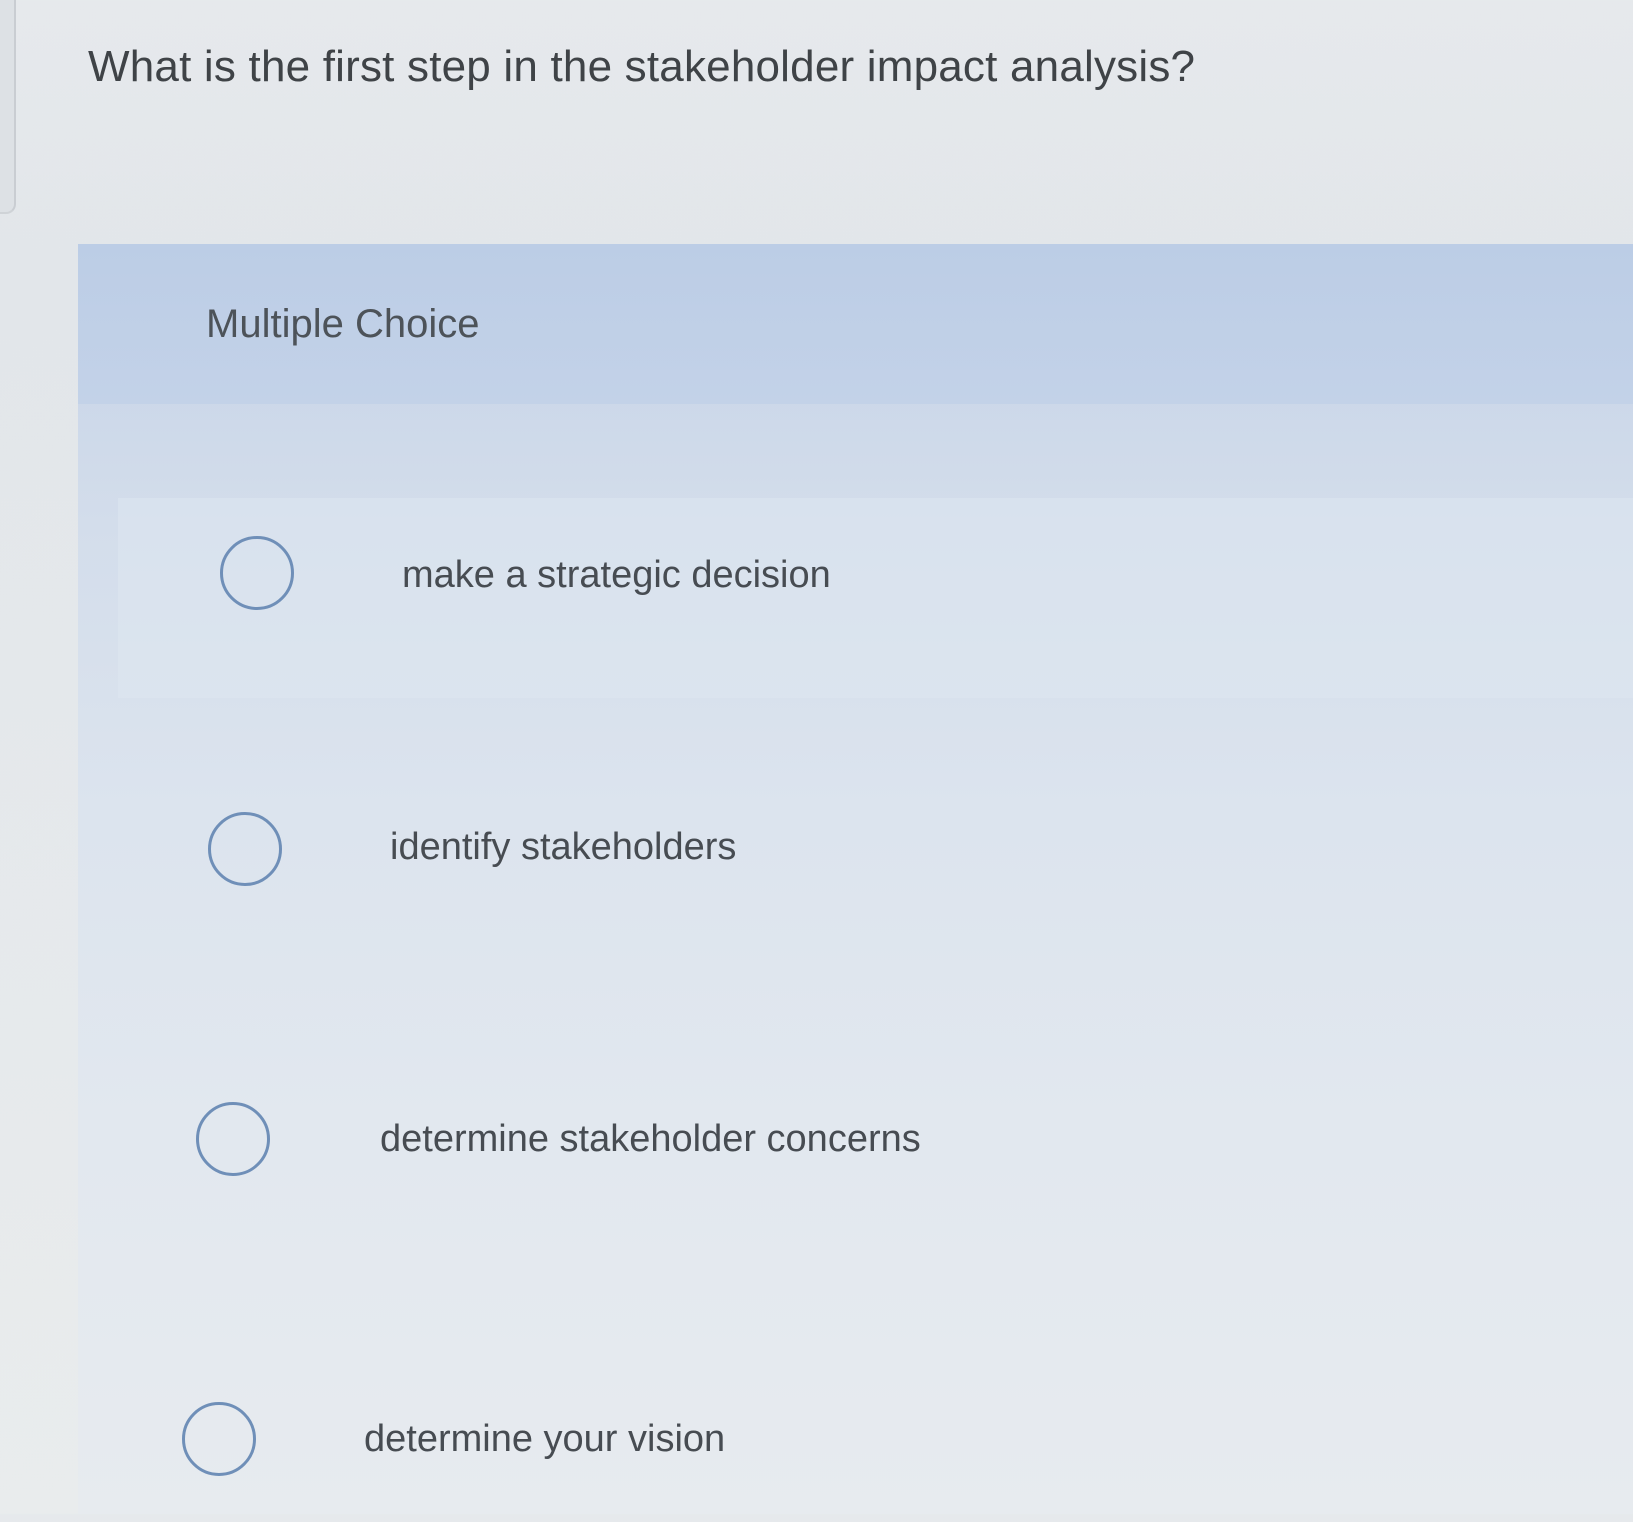 The height and width of the screenshot is (1522, 1633). What do you see at coordinates (875, 868) in the screenshot?
I see `option-identify-stakeholders: identify stakeholders` at bounding box center [875, 868].